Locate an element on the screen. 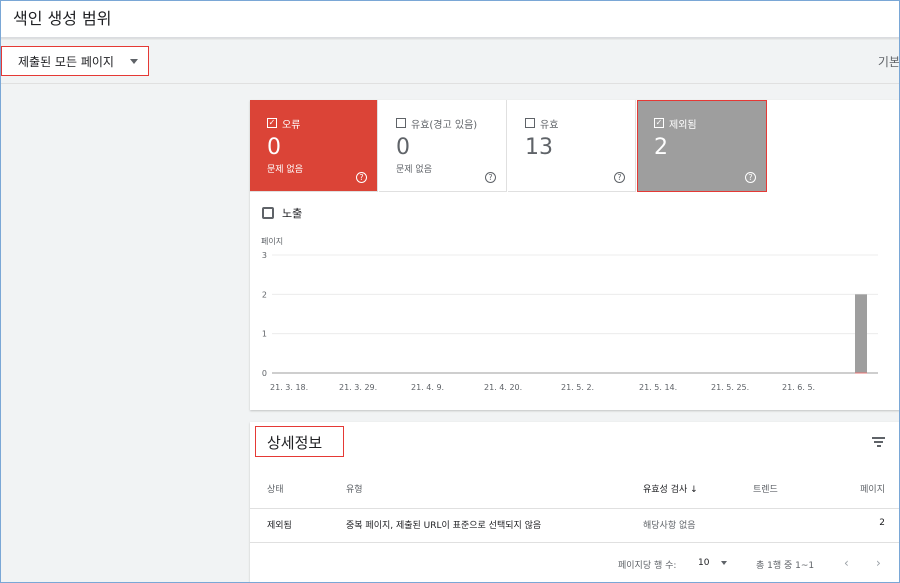 The height and width of the screenshot is (583, 900). impressions-toggle: 노출 is located at coordinates (282, 213).